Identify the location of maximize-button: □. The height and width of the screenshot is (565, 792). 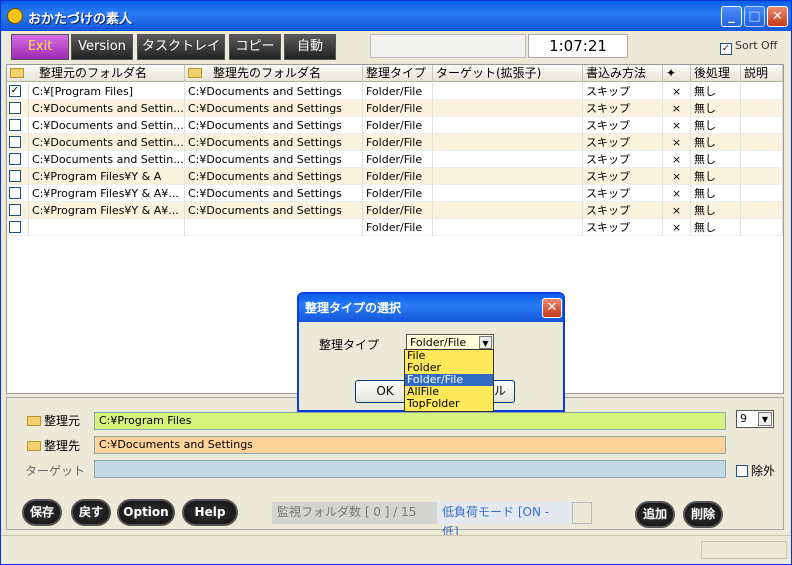
(754, 16).